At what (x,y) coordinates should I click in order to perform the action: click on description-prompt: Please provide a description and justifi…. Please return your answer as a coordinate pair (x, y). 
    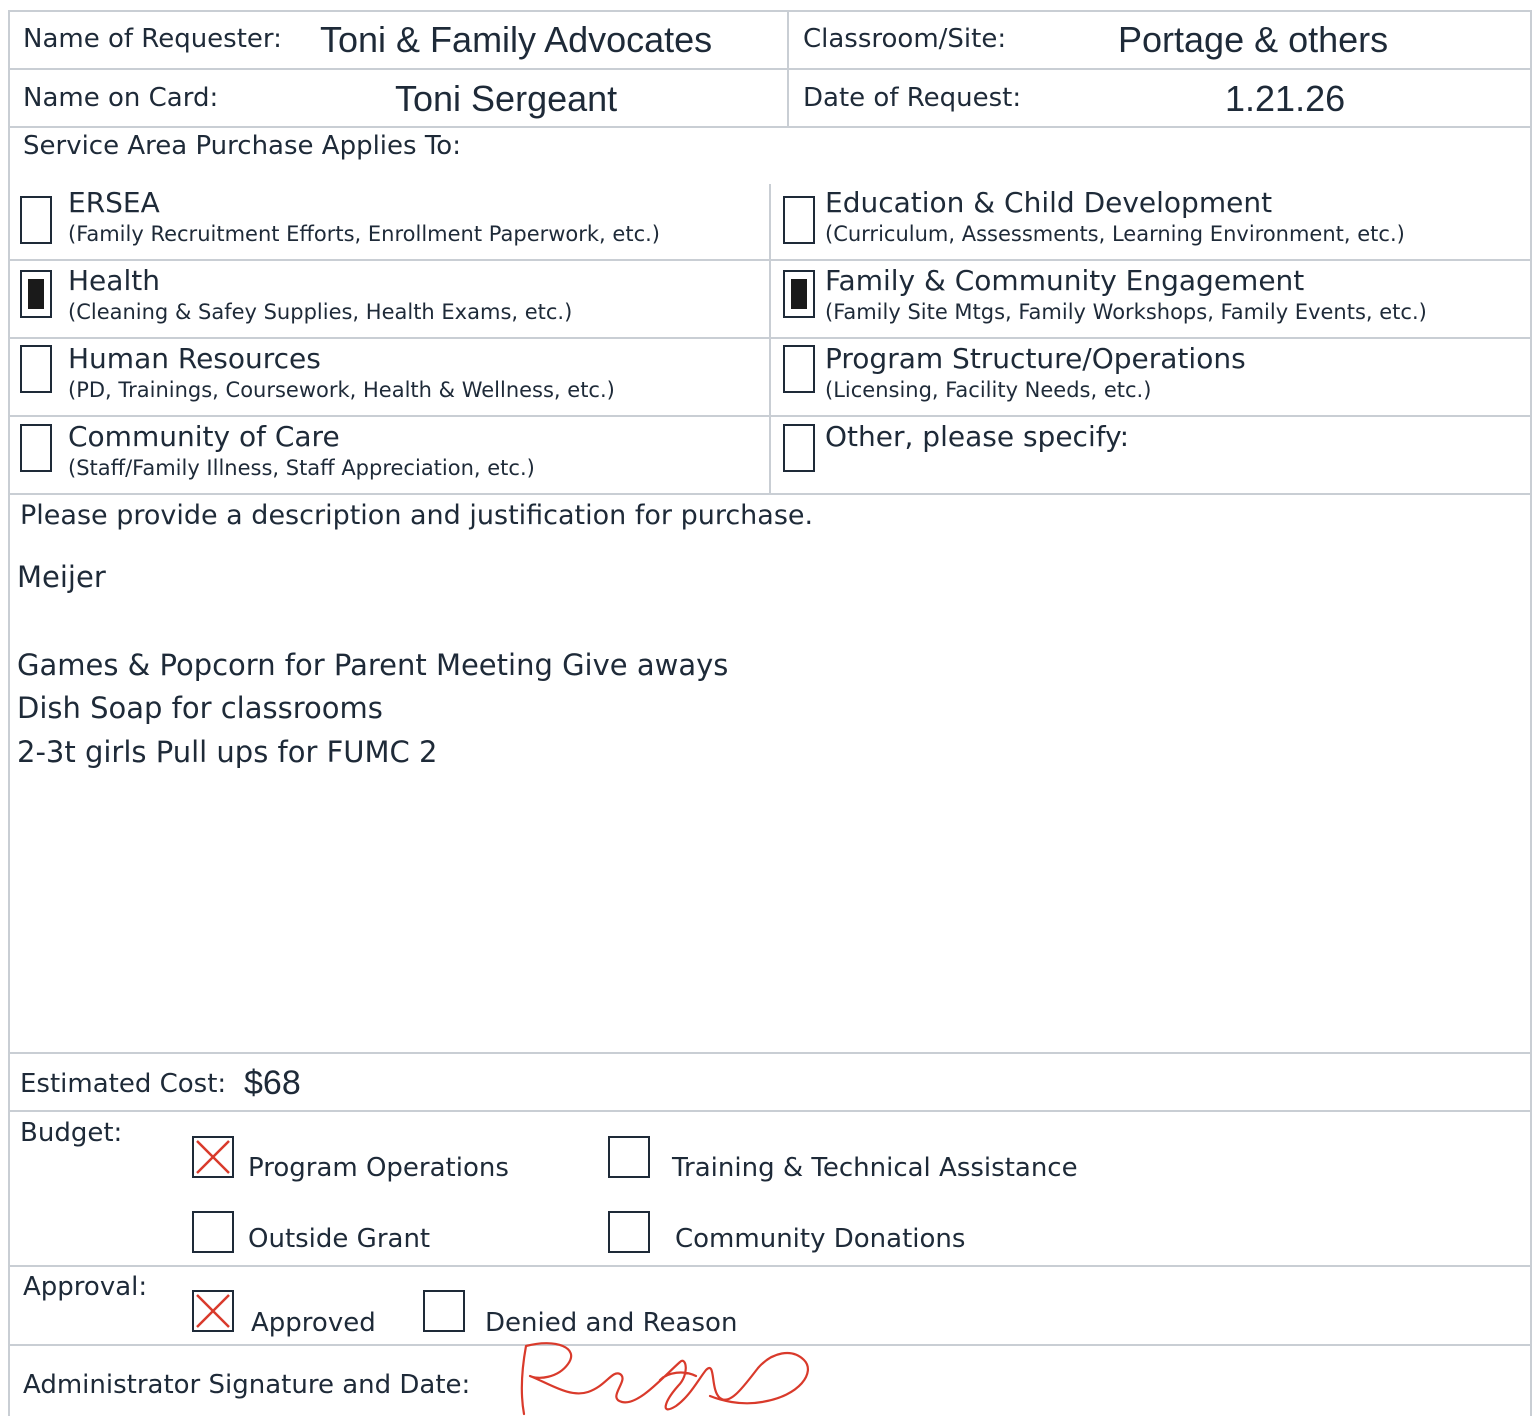
    Looking at the image, I should click on (417, 515).